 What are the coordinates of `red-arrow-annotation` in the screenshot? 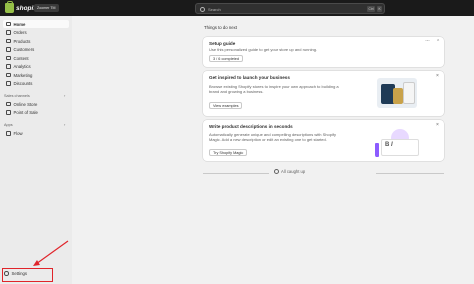 It's located at (51, 253).